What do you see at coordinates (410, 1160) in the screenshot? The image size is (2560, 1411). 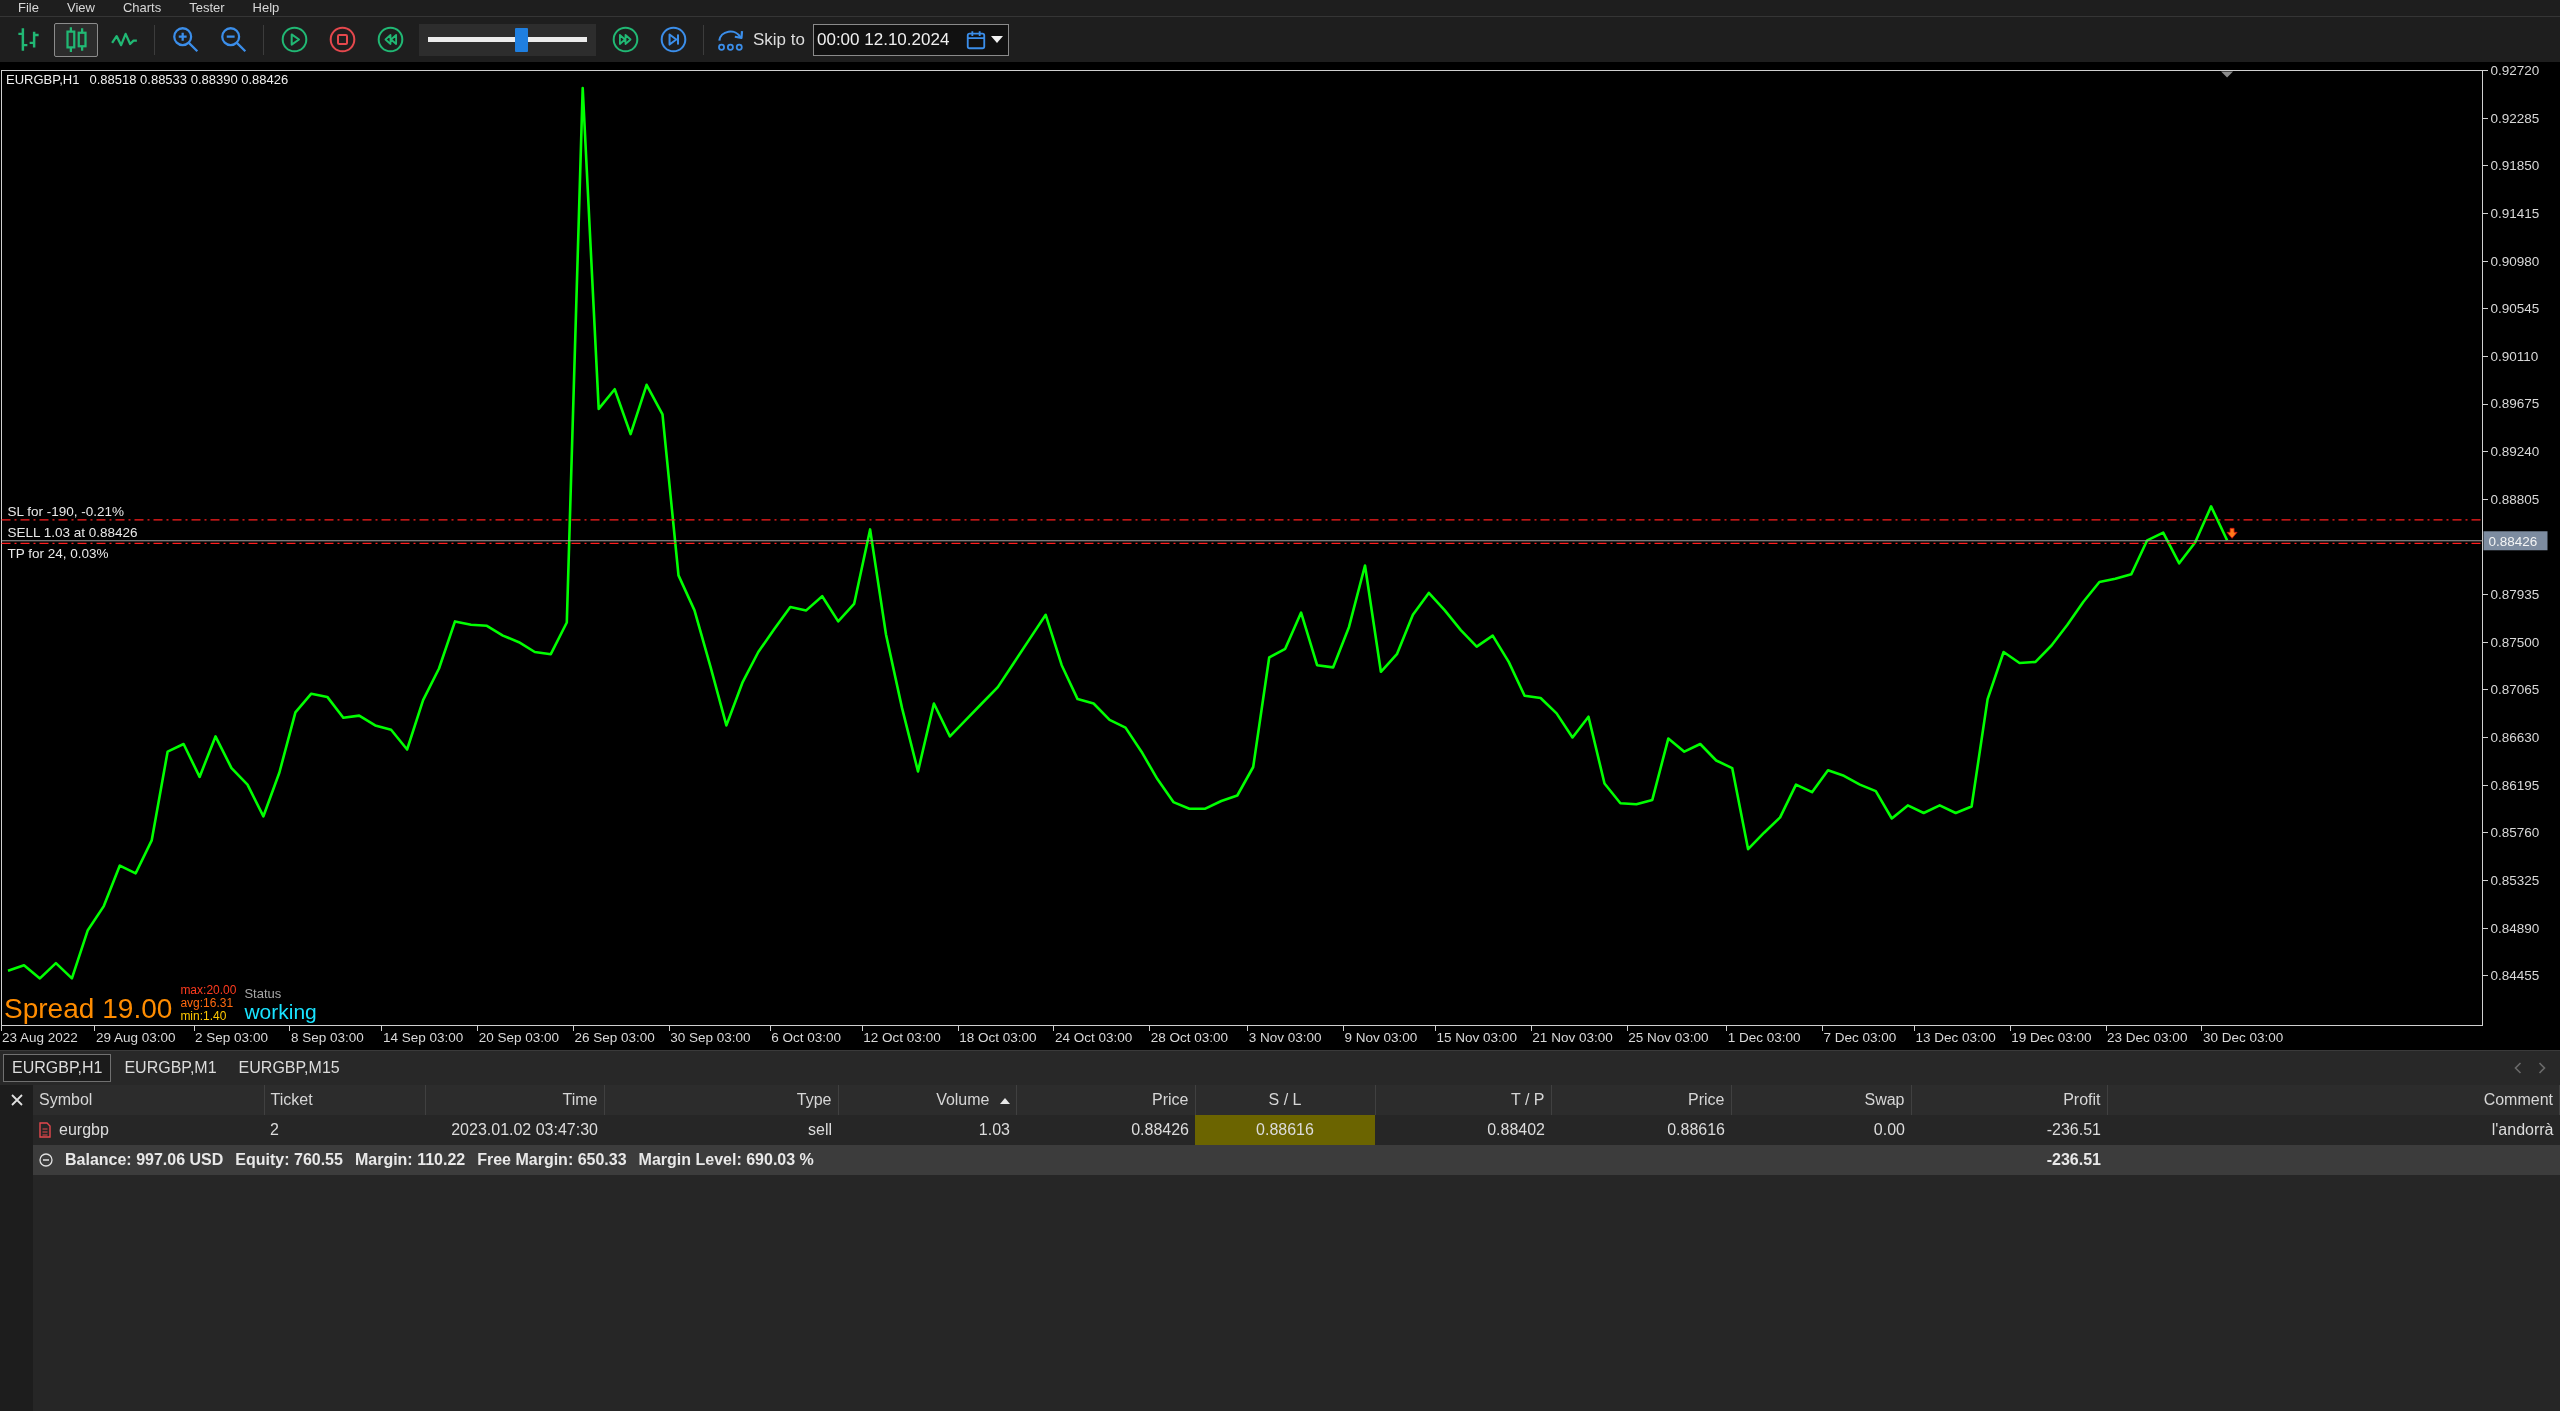 I see `summary-item: Margin: 110.22` at bounding box center [410, 1160].